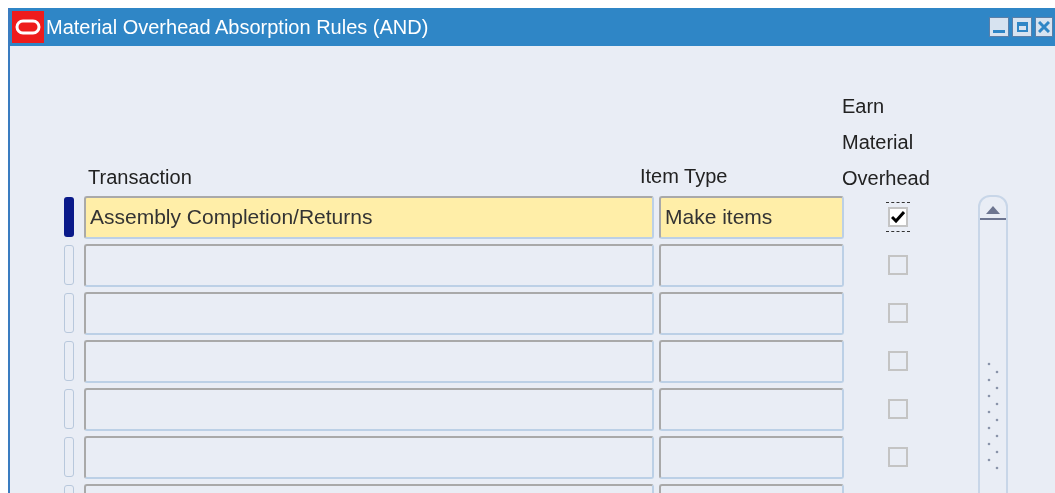 This screenshot has width=1055, height=493. I want to click on close-icon, so click(1044, 27).